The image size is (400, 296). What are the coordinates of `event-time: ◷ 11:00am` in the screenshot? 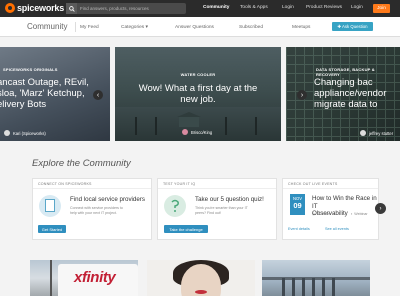 It's located at (321, 214).